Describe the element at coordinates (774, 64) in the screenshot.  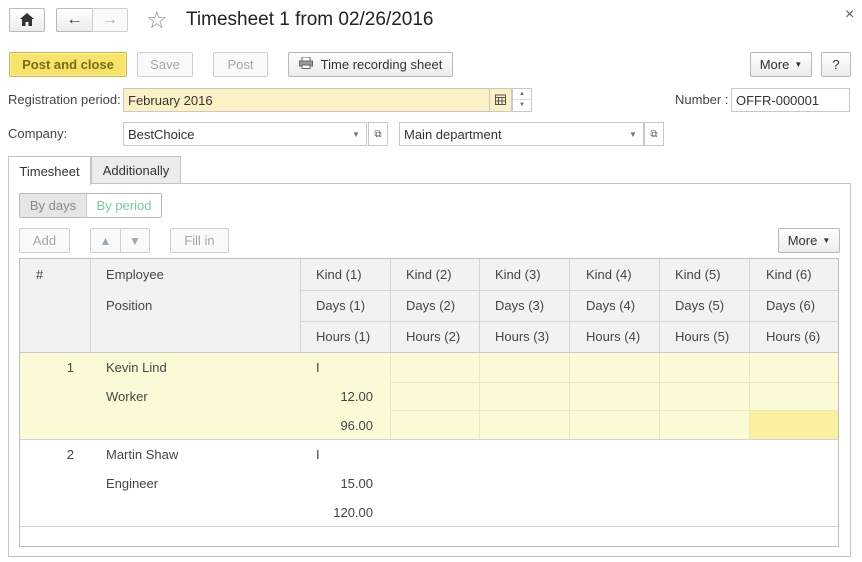
I see `more-label: More` at that location.